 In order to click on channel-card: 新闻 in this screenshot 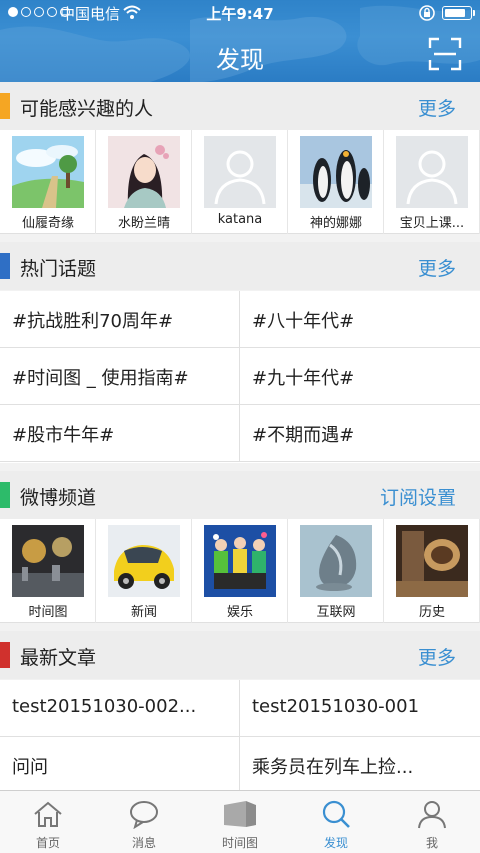, I will do `click(144, 571)`.